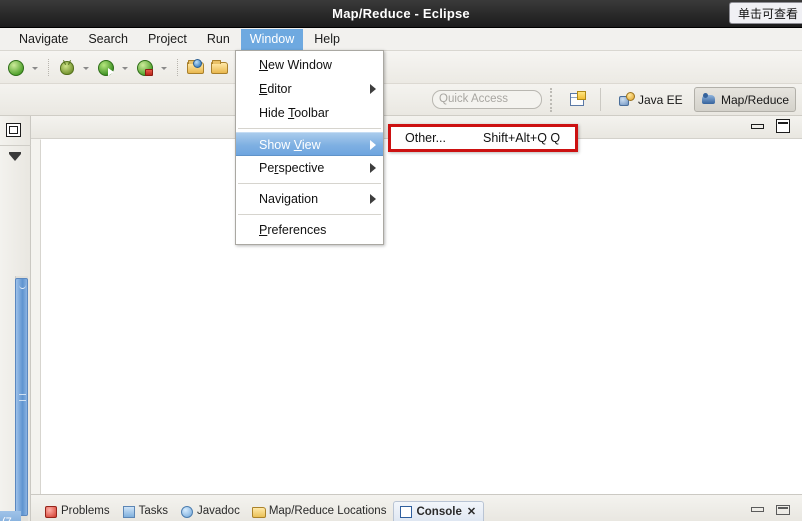  What do you see at coordinates (600, 99) in the screenshot?
I see `perspective-divider` at bounding box center [600, 99].